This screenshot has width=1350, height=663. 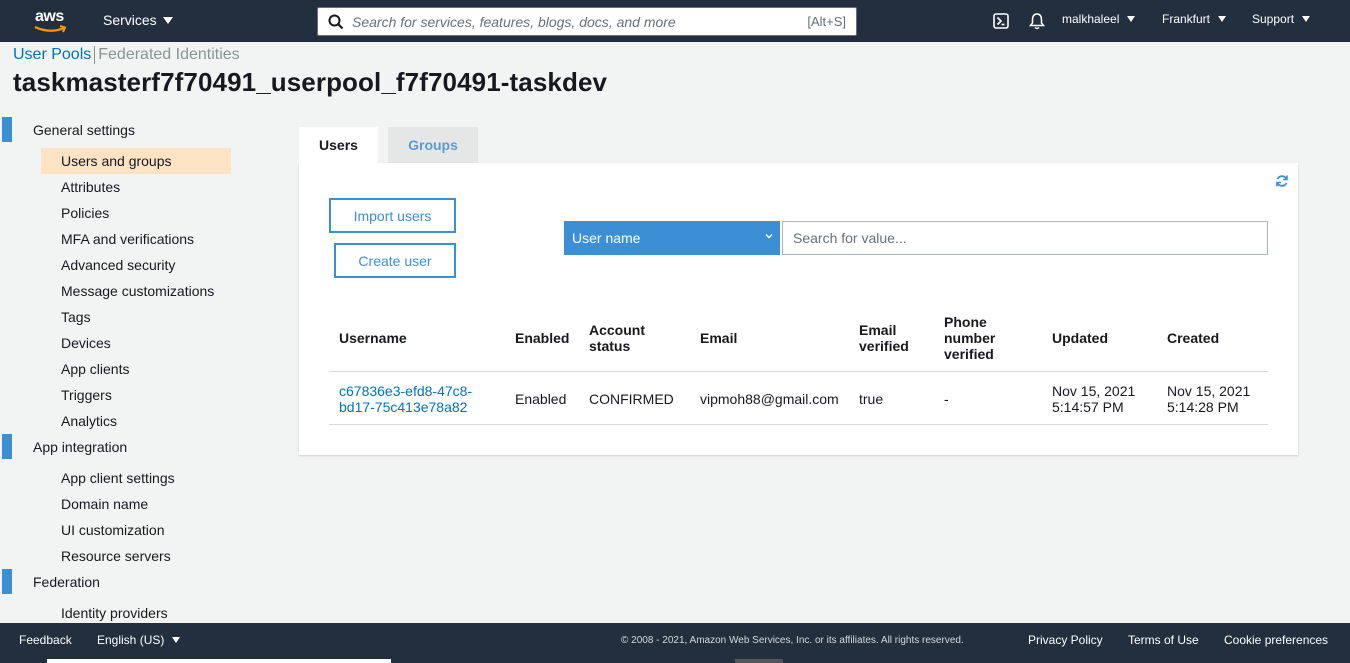 What do you see at coordinates (136, 161) in the screenshot?
I see `sidebar-item-users-and-groups: Users and groups` at bounding box center [136, 161].